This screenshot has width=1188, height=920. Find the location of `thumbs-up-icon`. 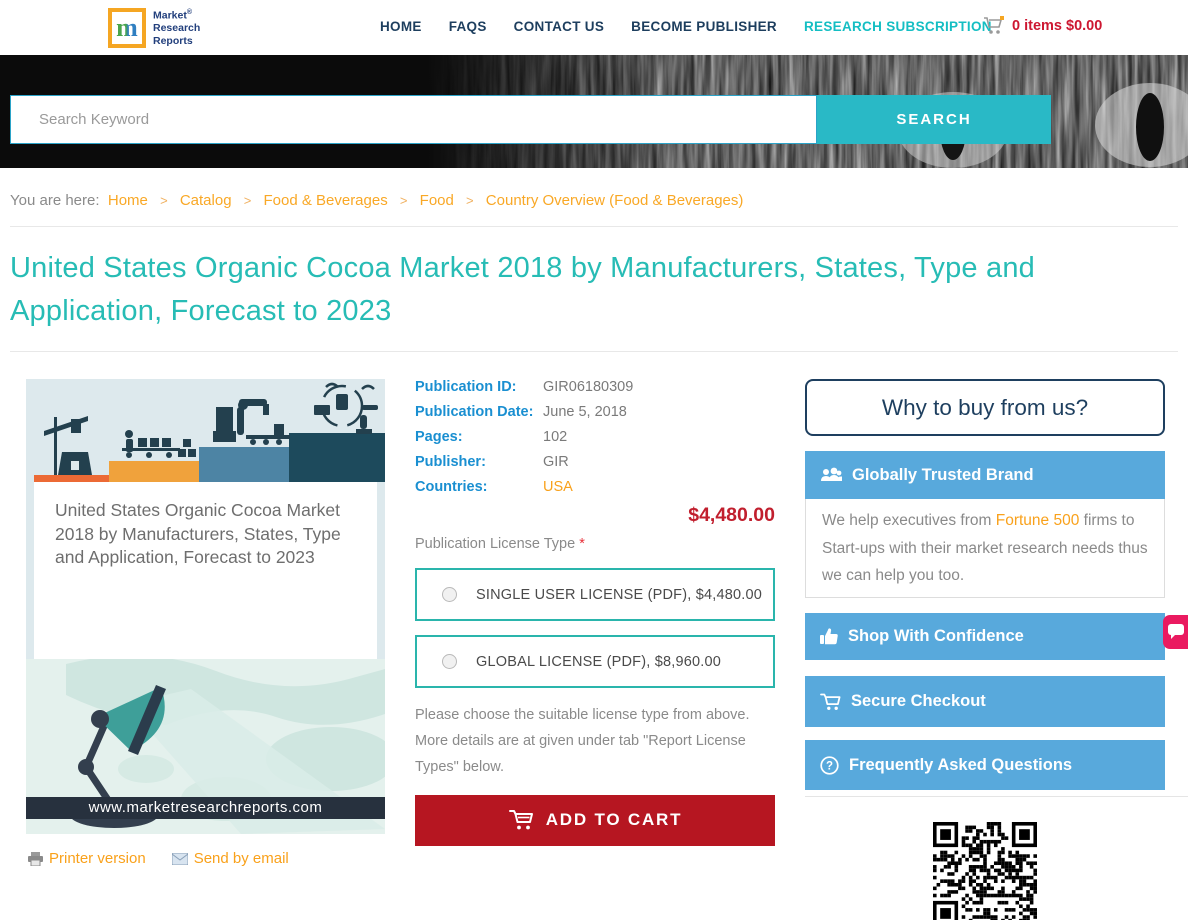

thumbs-up-icon is located at coordinates (829, 636).